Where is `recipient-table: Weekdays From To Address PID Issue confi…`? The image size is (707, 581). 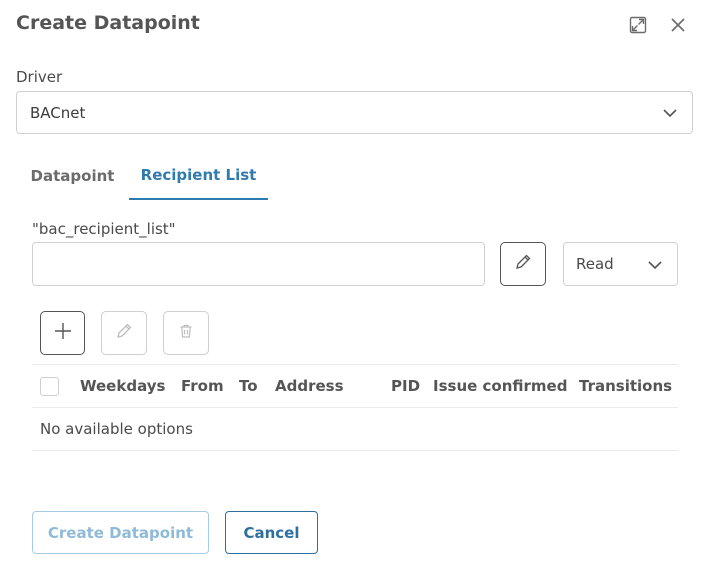 recipient-table: Weekdays From To Address PID Issue confi… is located at coordinates (355, 407).